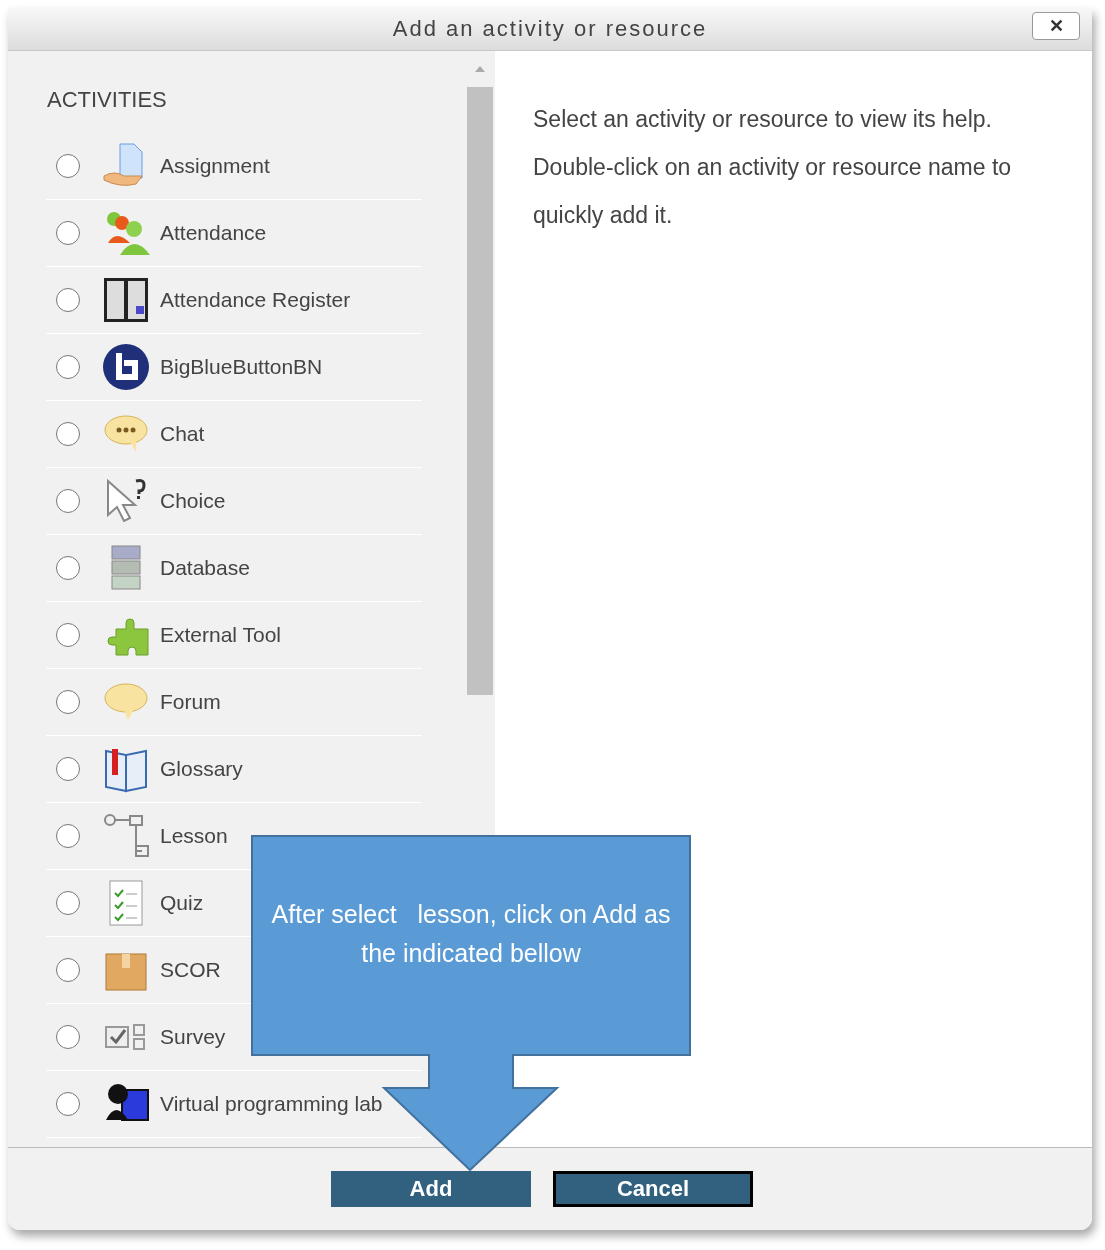 Image resolution: width=1105 pixels, height=1250 pixels. What do you see at coordinates (1056, 26) in the screenshot?
I see `close-button: ✕` at bounding box center [1056, 26].